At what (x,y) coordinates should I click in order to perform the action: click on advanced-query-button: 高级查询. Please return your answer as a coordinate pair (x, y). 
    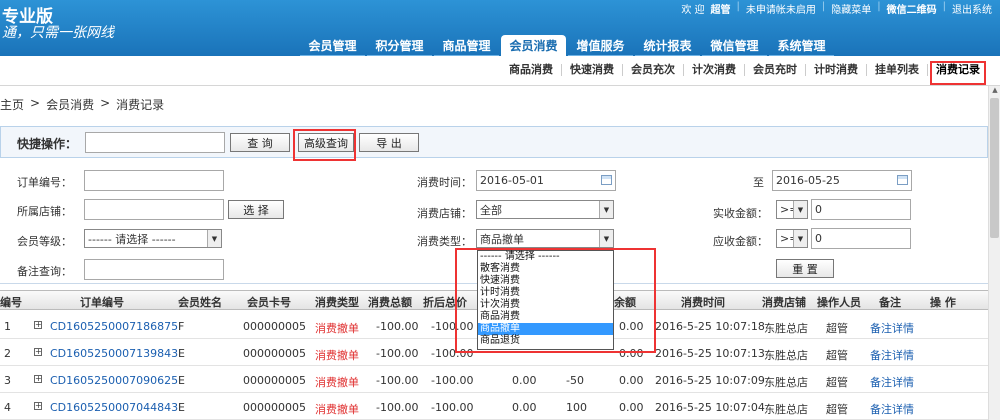
    Looking at the image, I should click on (326, 142).